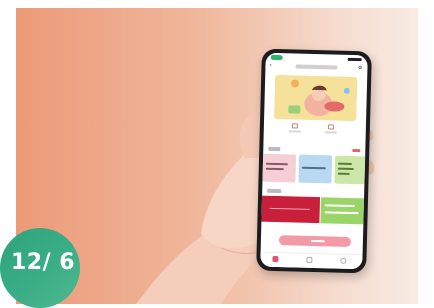 The width and height of the screenshot is (434, 308). I want to click on home-tab-icon, so click(275, 259).